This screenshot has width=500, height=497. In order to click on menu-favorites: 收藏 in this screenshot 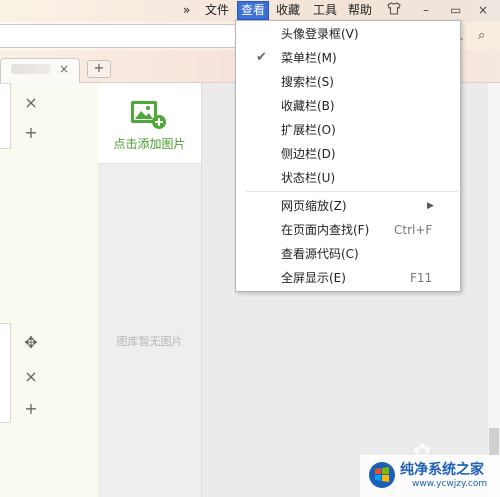, I will do `click(288, 10)`.